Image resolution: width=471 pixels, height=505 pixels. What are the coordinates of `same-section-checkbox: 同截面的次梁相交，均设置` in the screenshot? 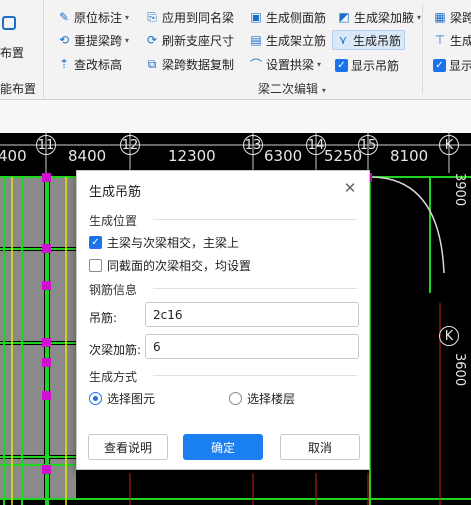 It's located at (170, 265).